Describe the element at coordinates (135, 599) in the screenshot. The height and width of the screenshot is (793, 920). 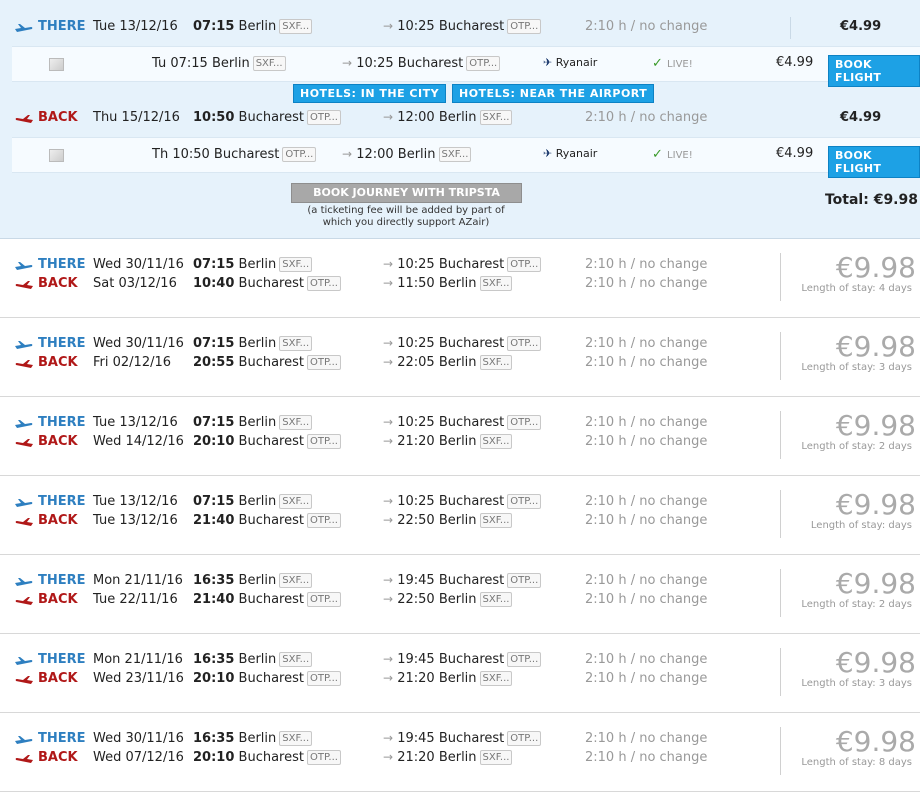
I see `back-day: Tue 22/11/16` at that location.